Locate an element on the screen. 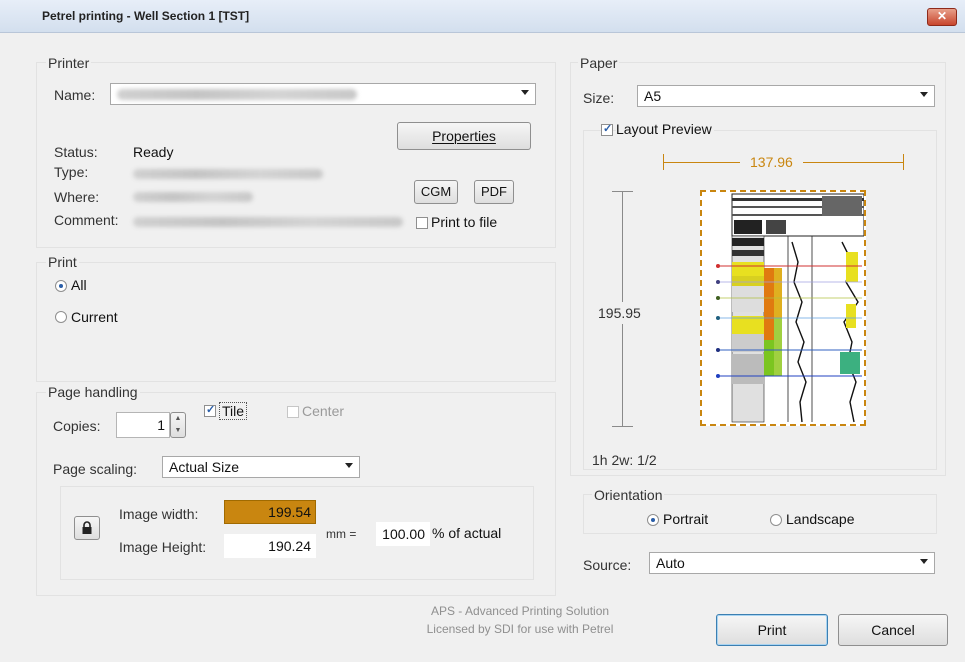 Image resolution: width=965 pixels, height=662 pixels. center-checkbox is located at coordinates (293, 412).